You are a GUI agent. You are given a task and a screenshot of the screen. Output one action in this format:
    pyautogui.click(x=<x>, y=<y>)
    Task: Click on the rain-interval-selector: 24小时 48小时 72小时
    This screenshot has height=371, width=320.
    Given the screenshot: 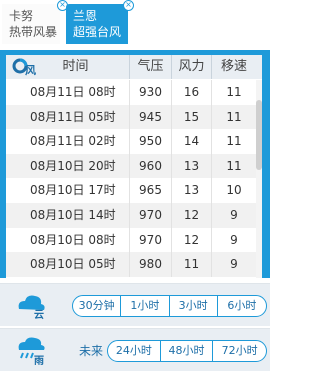 What is the action you would take?
    pyautogui.click(x=187, y=351)
    